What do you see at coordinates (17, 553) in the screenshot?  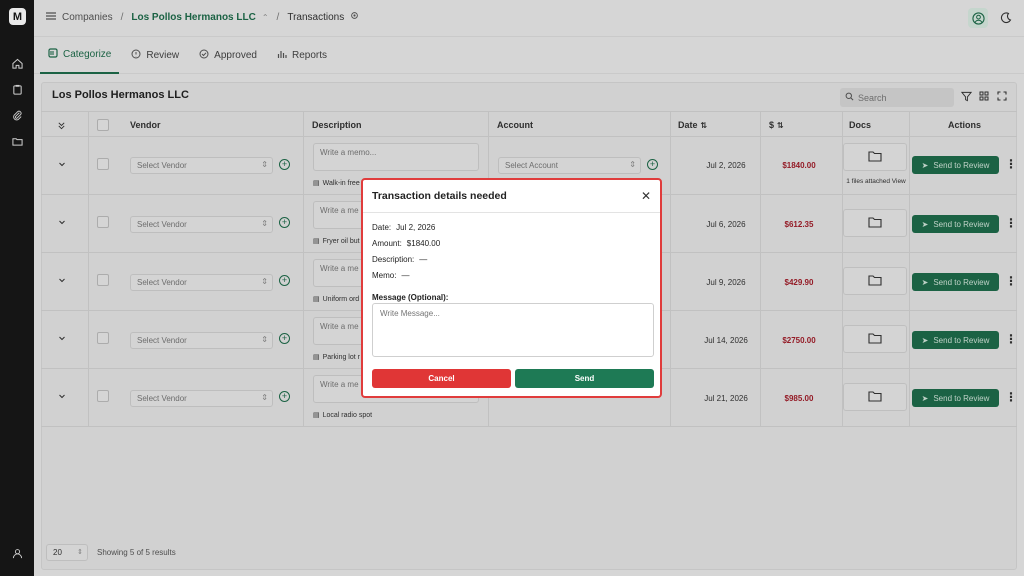 I see `profile-icon` at bounding box center [17, 553].